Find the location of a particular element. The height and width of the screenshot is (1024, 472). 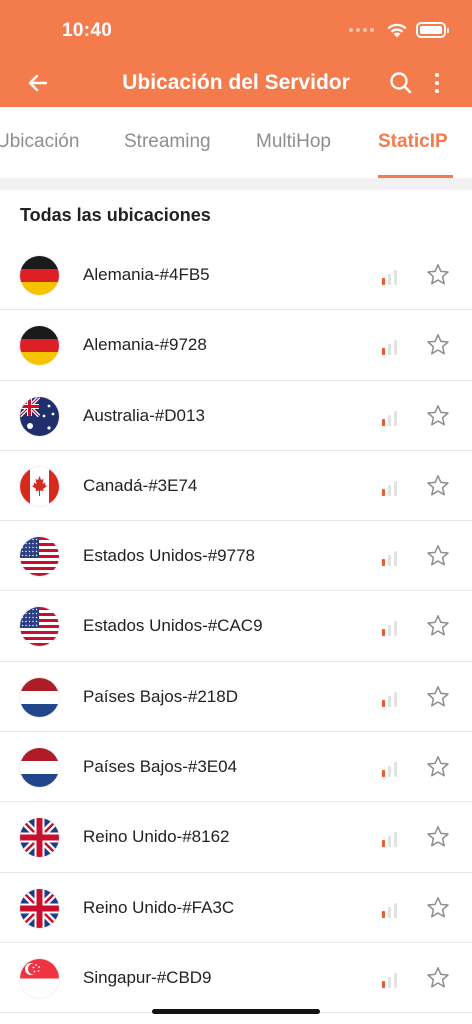

status-indicators is located at coordinates (399, 30).